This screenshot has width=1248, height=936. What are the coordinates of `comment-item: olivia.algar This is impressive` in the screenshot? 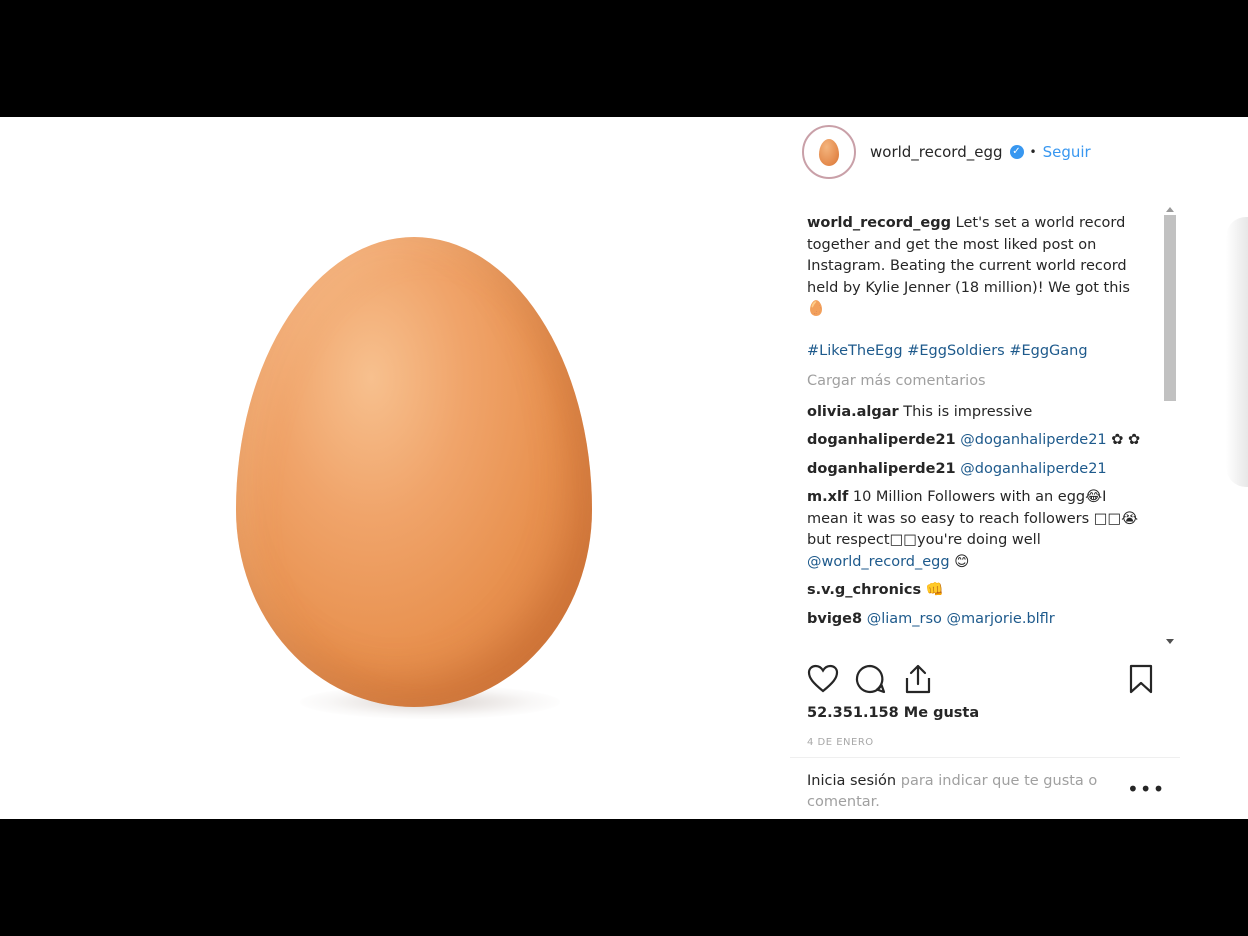 It's located at (974, 413).